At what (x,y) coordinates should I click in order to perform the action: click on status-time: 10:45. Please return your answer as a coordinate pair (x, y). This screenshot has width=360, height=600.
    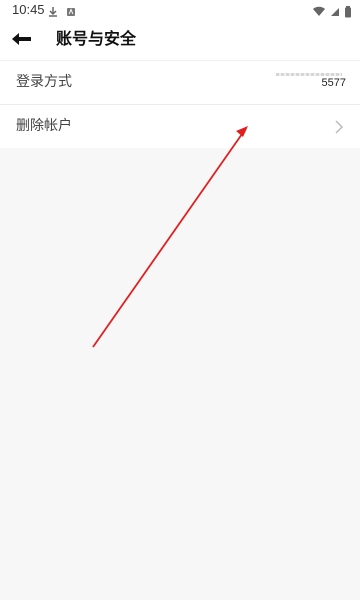
    Looking at the image, I should click on (28, 9).